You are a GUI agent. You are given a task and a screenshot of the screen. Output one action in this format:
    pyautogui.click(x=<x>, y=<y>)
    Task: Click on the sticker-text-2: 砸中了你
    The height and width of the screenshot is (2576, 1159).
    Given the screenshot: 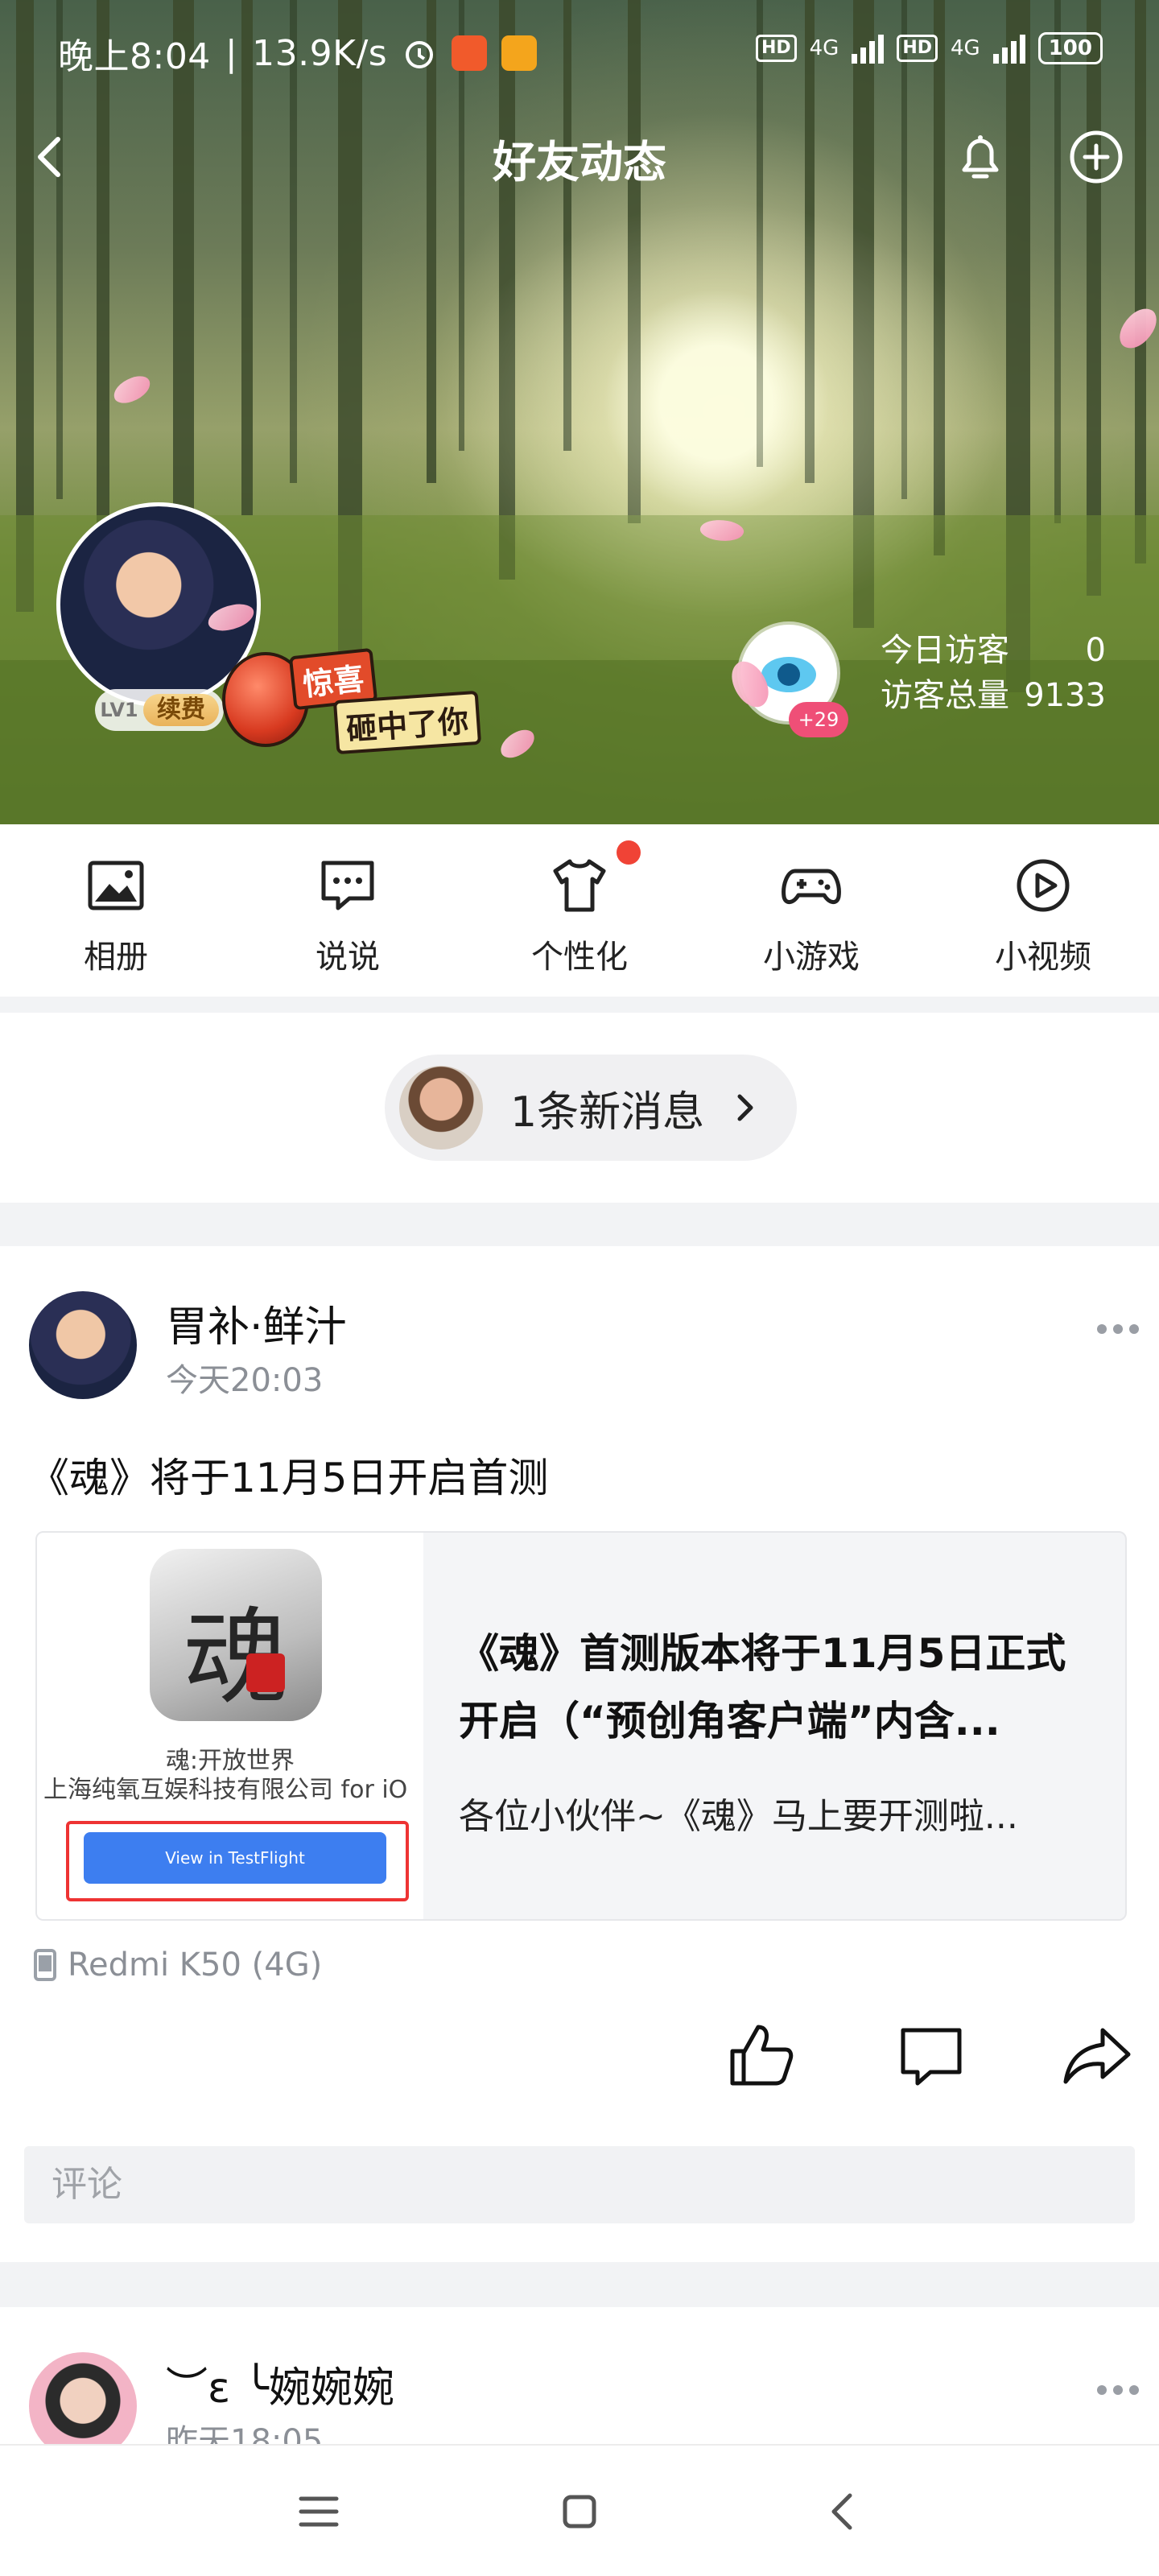 What is the action you would take?
    pyautogui.click(x=407, y=722)
    